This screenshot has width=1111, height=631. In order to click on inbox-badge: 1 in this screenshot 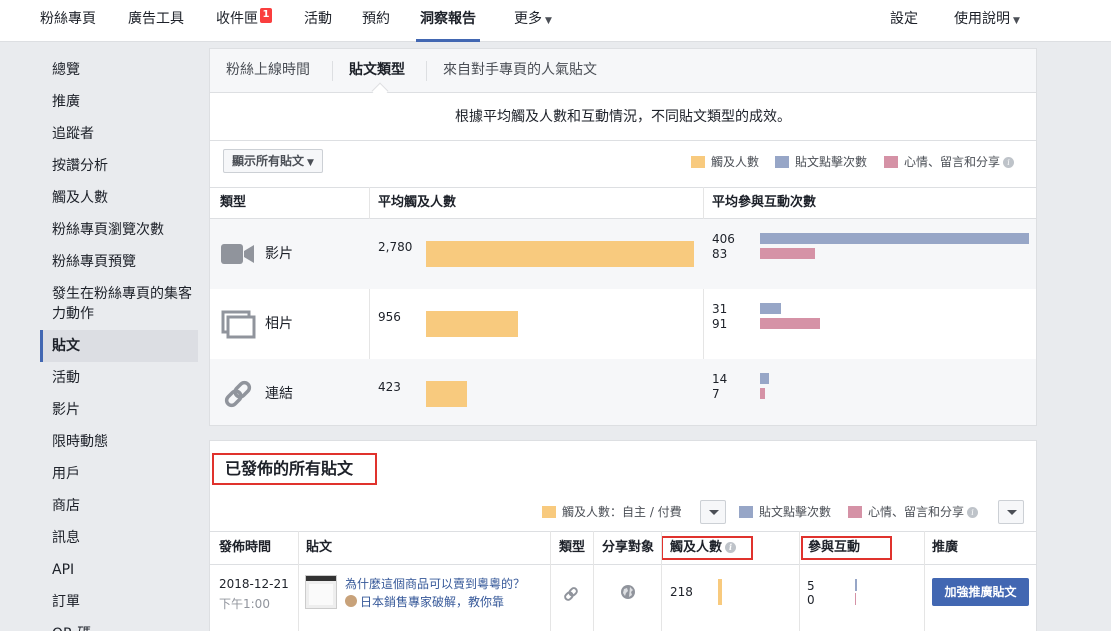, I will do `click(266, 15)`.